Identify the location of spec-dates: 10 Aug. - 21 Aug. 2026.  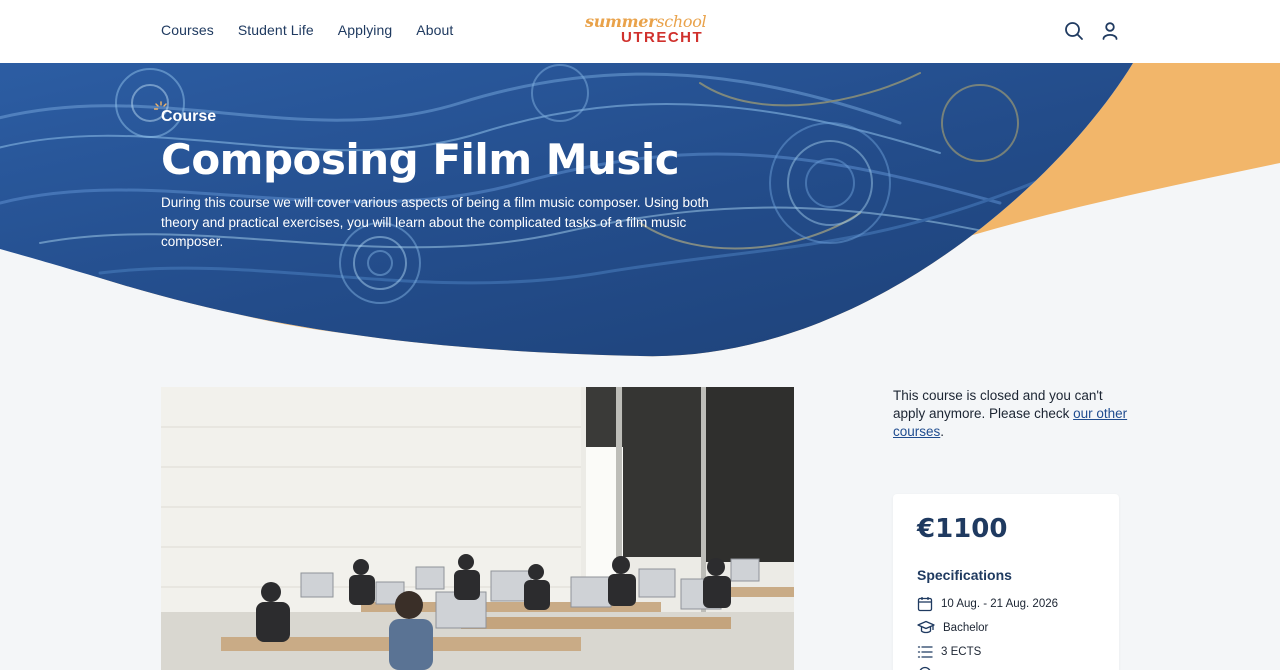
(987, 604).